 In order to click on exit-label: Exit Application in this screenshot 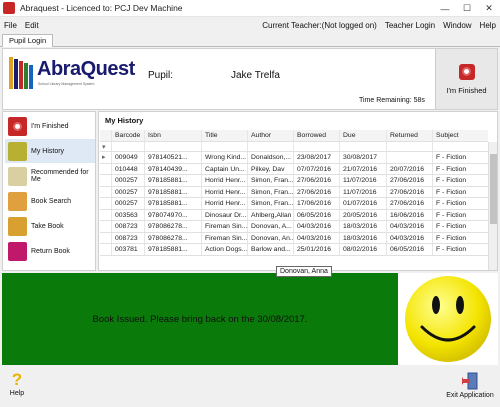, I will do `click(470, 395)`.